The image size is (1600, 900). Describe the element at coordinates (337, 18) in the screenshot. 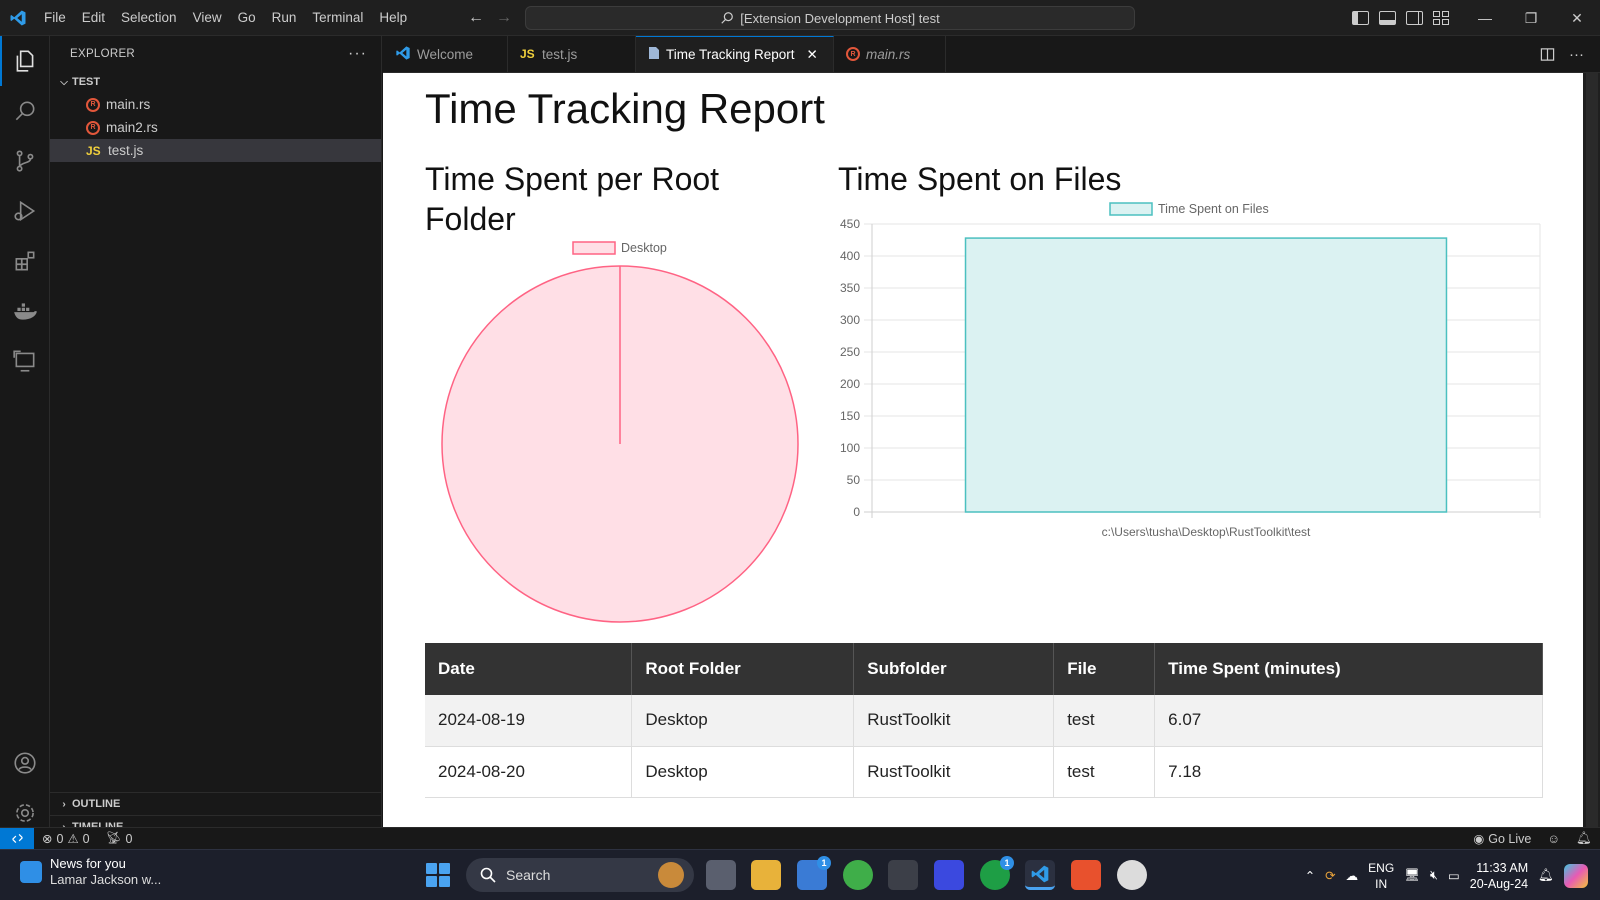

I see `menu-terminal: Terminal` at that location.